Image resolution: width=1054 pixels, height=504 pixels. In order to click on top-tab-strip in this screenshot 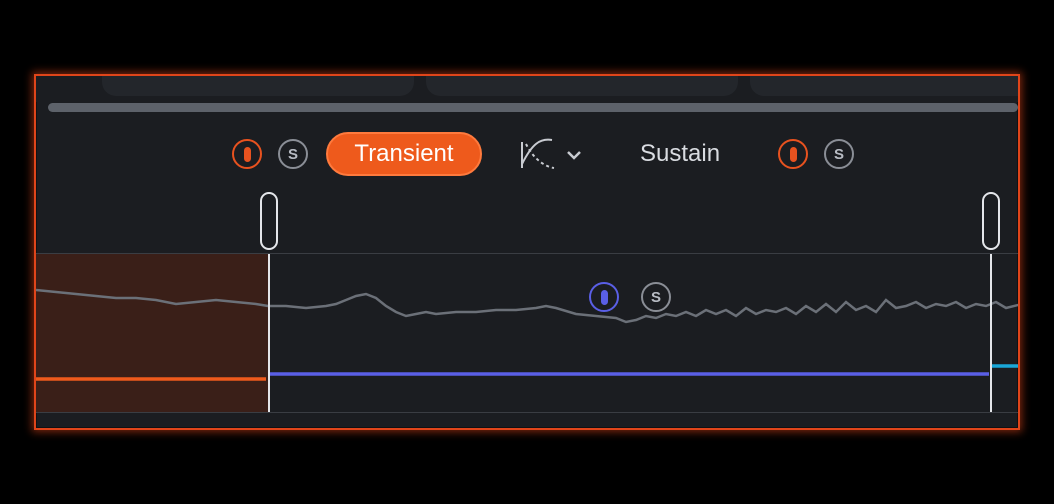, I will do `click(527, 89)`.